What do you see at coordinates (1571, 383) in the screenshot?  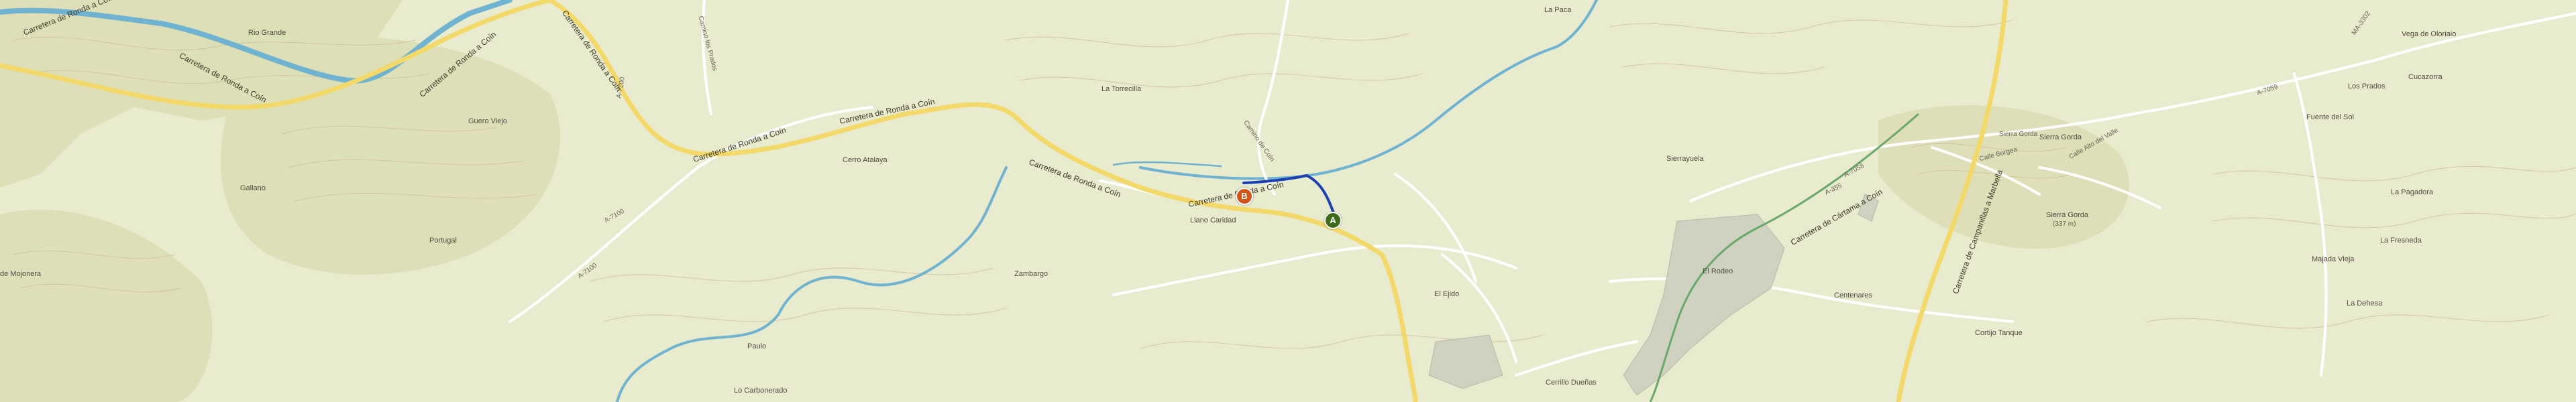 I see `place-label-cerrillo-duenas: Cerrillo Dueñas` at bounding box center [1571, 383].